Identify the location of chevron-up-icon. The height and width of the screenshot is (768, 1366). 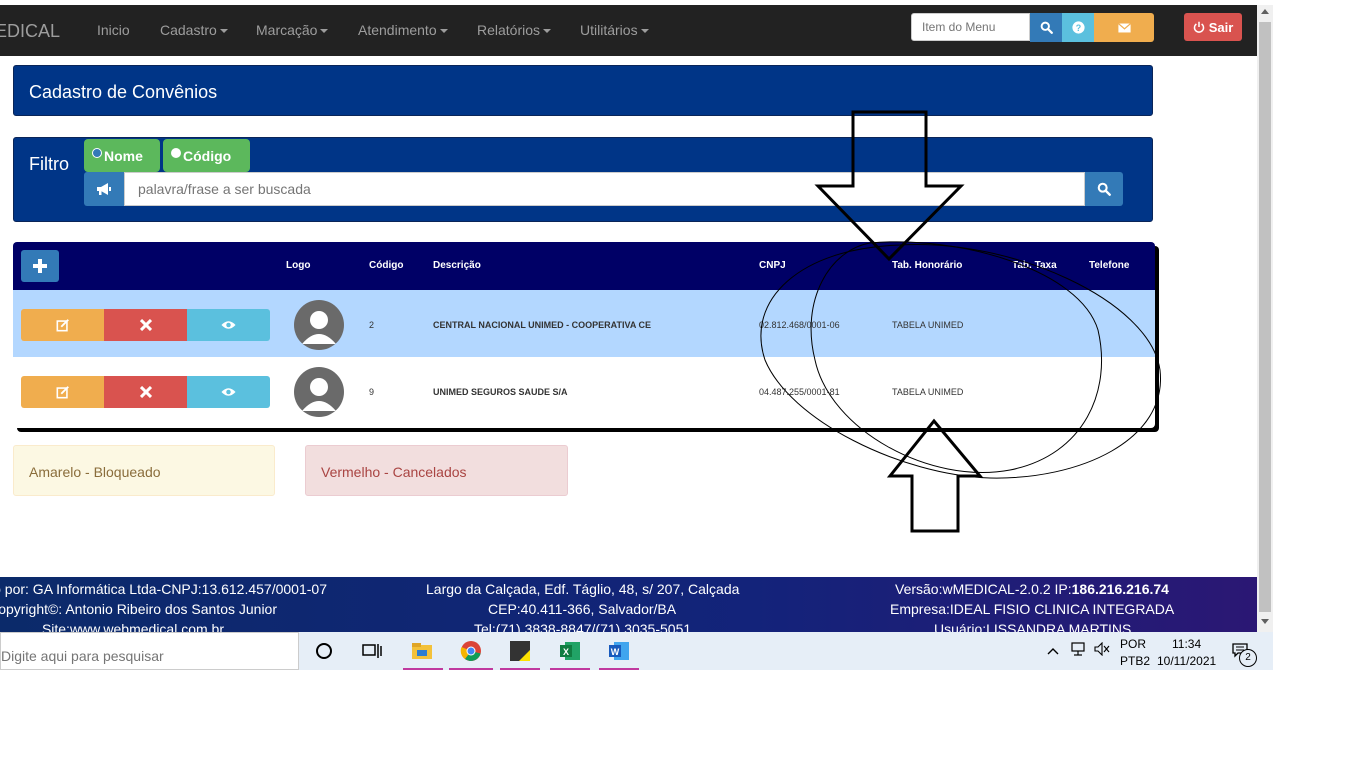
(1053, 651).